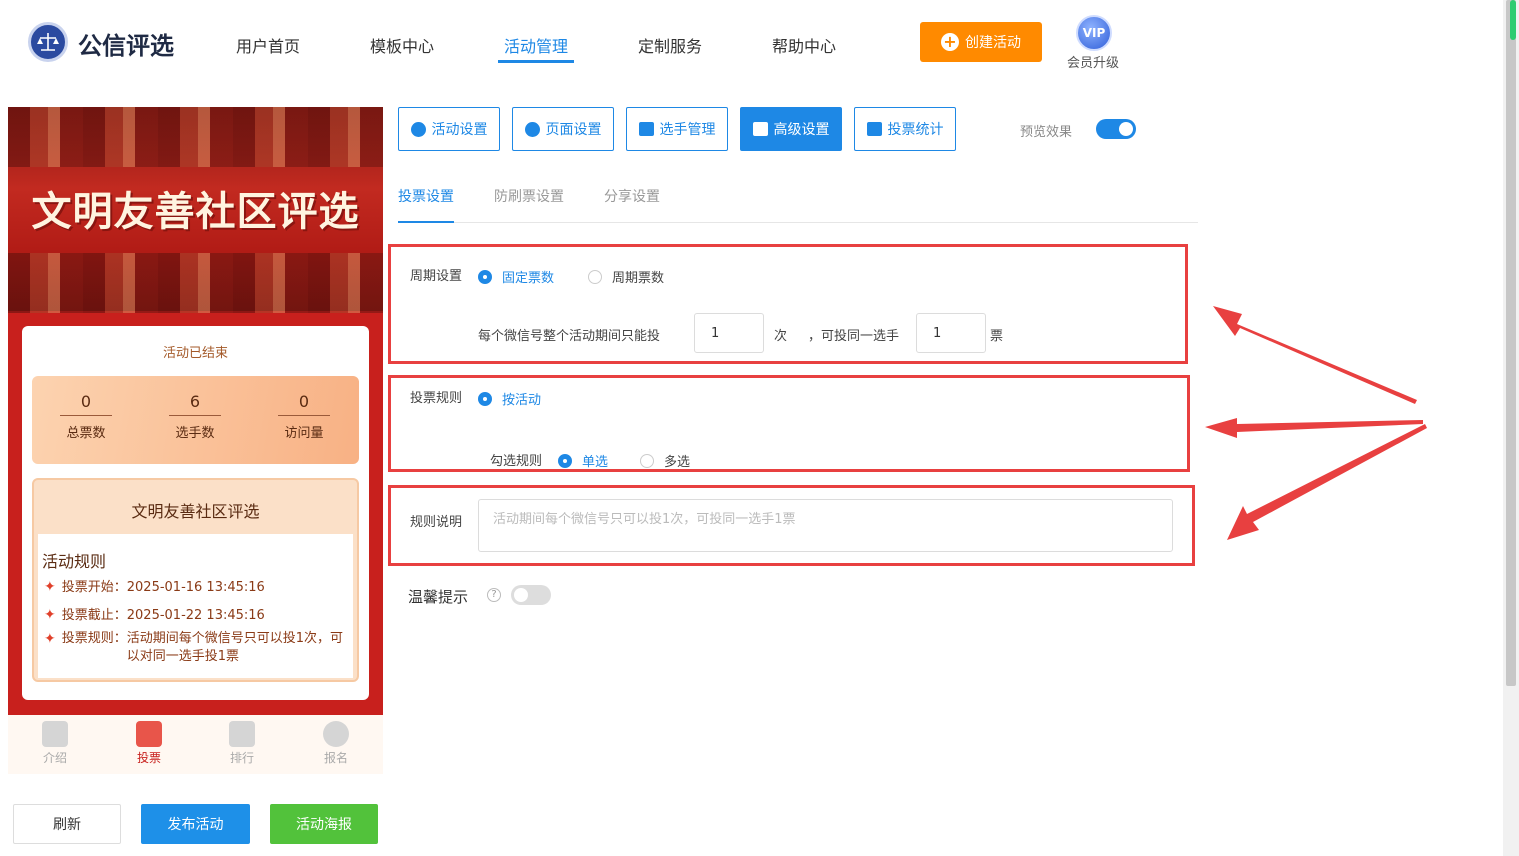 The image size is (1519, 856). Describe the element at coordinates (791, 129) in the screenshot. I see `tab-advanced-settings: 高级设置` at that location.